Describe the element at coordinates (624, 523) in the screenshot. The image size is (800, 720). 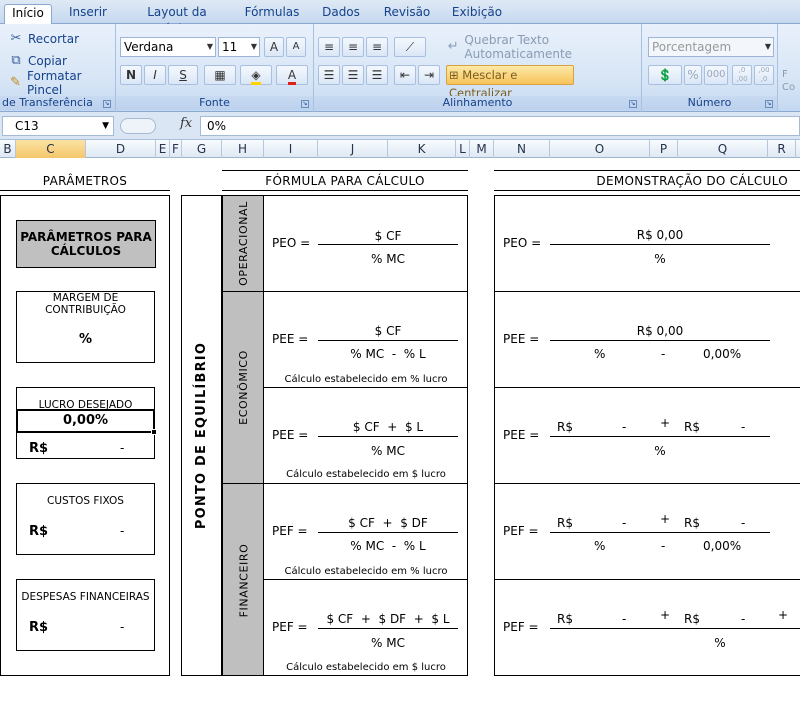
I see `demo-pef1-v1: -` at that location.